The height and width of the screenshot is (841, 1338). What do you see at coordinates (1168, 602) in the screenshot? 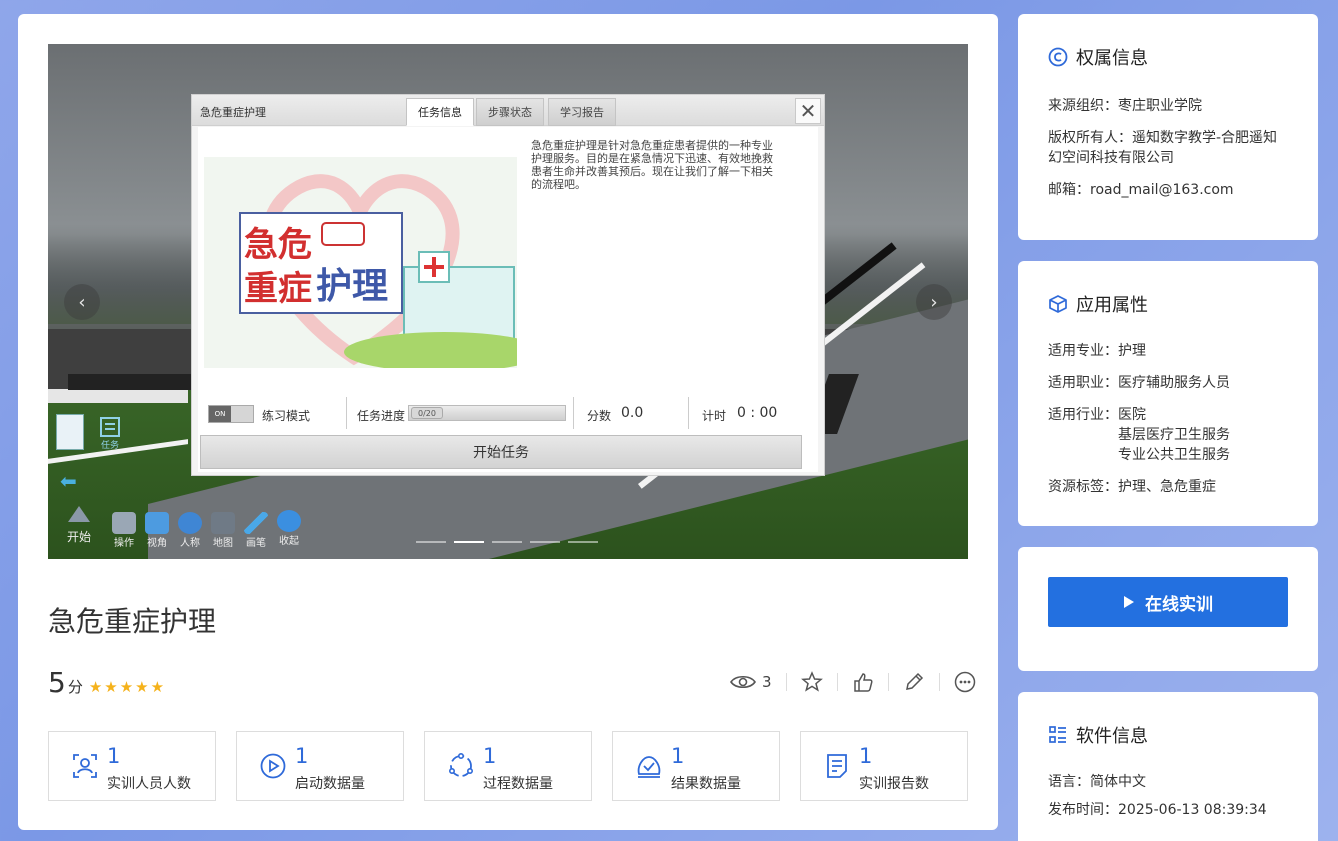
I see `online-training-button: 在线实训` at bounding box center [1168, 602].